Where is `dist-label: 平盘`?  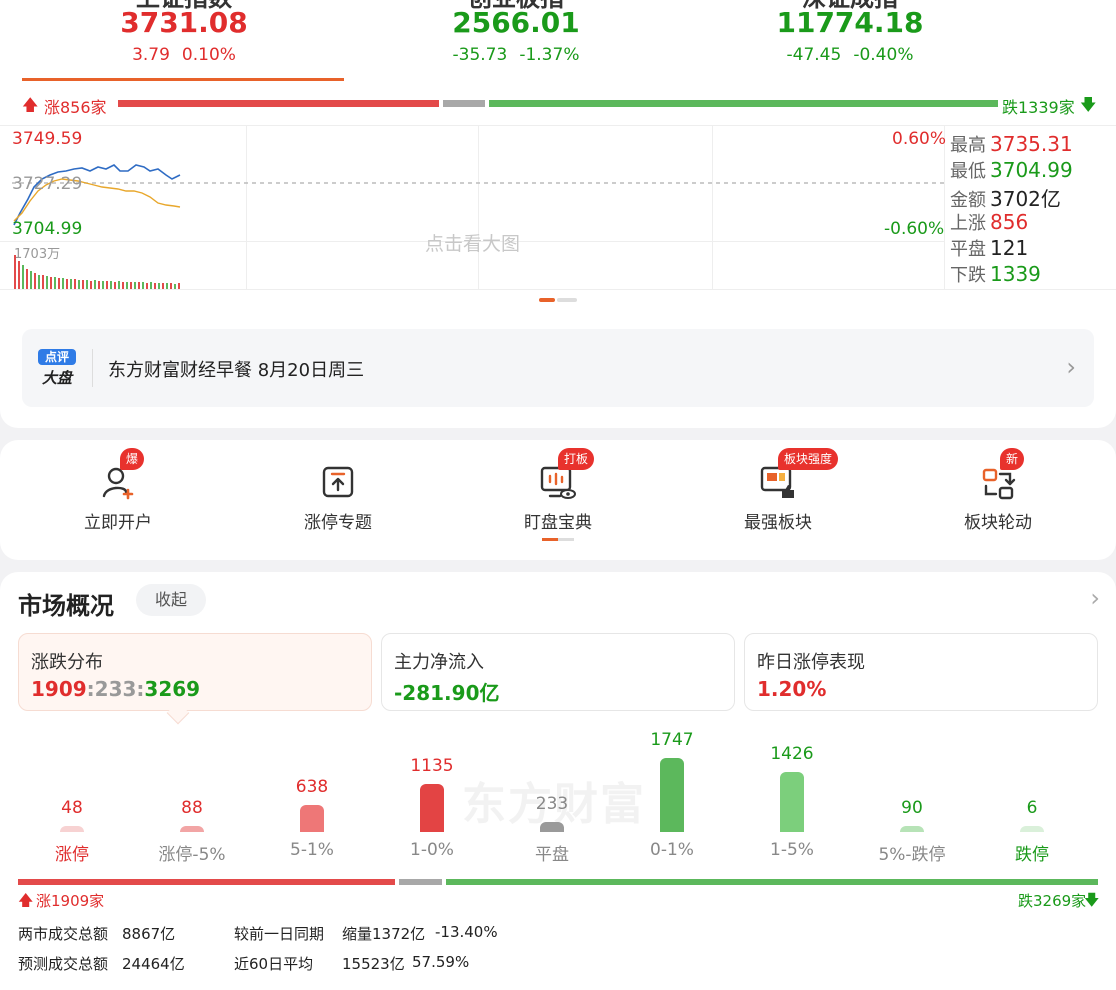 dist-label: 平盘 is located at coordinates (552, 855).